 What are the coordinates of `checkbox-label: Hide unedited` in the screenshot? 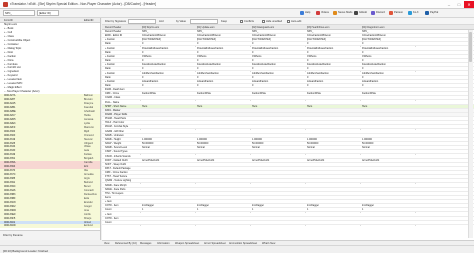 It's located at (274, 21).